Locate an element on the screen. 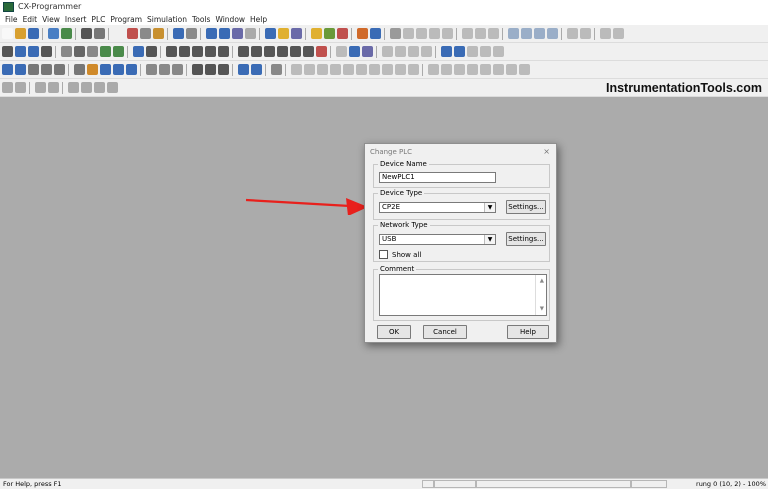 The image size is (768, 489). menu-edit: Edit is located at coordinates (30, 19).